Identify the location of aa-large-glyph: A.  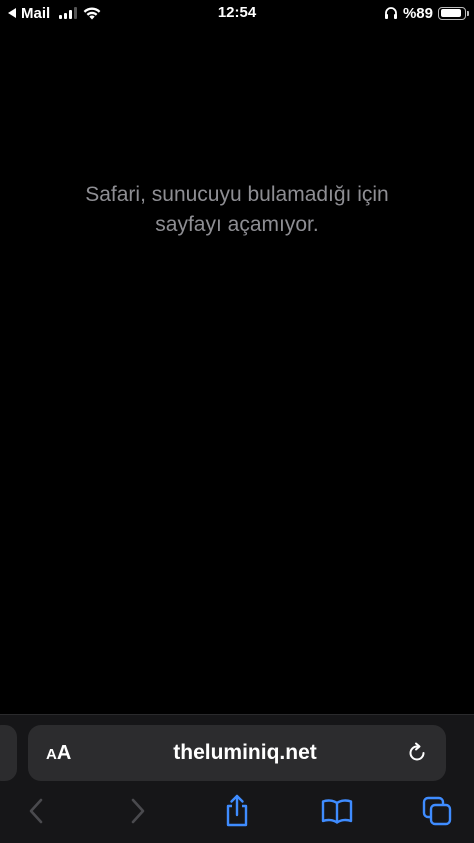
(64, 752).